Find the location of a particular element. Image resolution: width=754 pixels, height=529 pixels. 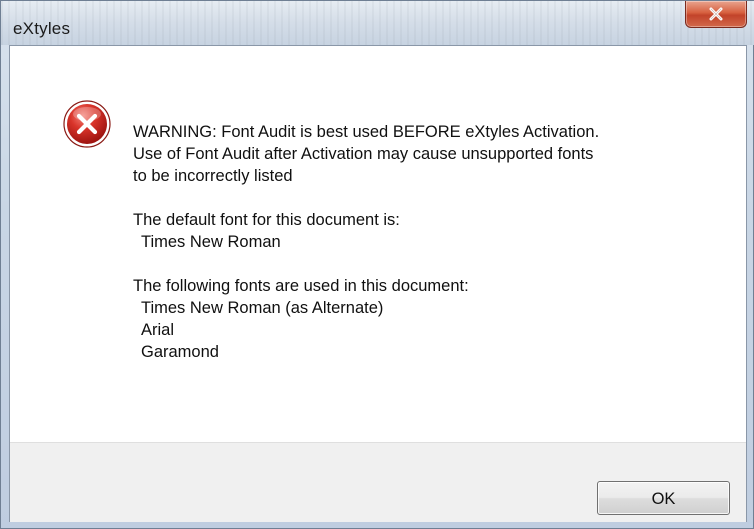

button-bar: OK is located at coordinates (378, 482).